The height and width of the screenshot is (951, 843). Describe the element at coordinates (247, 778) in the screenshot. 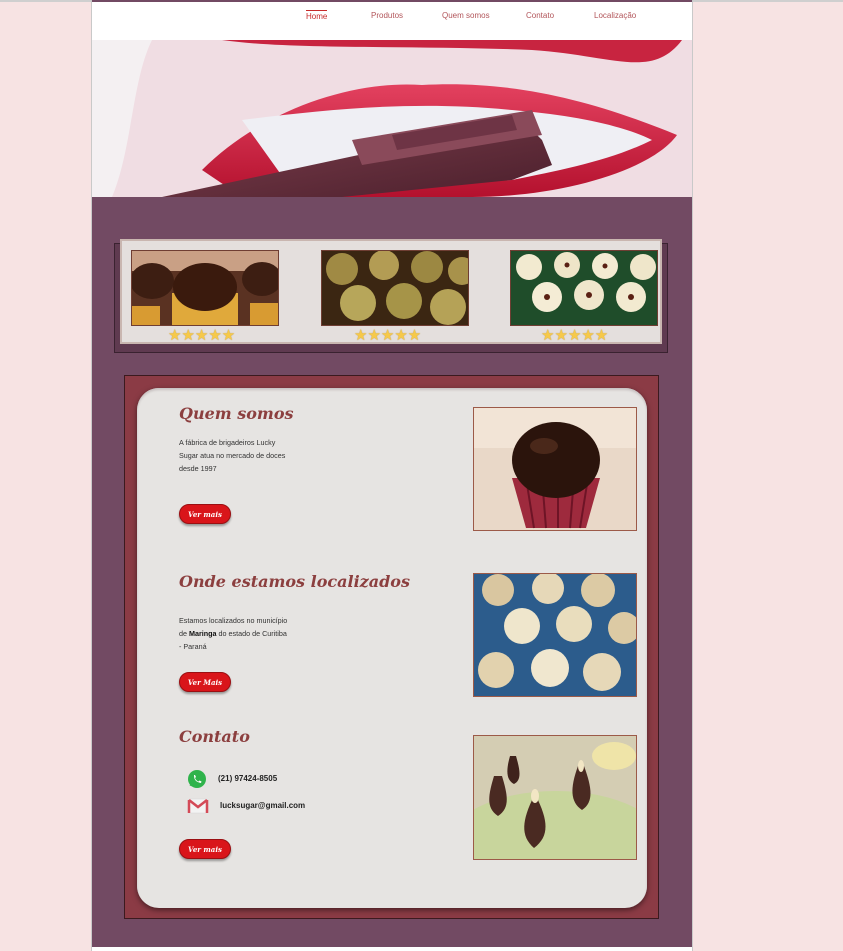

I see `contact-phone: (21) 97424-8505` at that location.